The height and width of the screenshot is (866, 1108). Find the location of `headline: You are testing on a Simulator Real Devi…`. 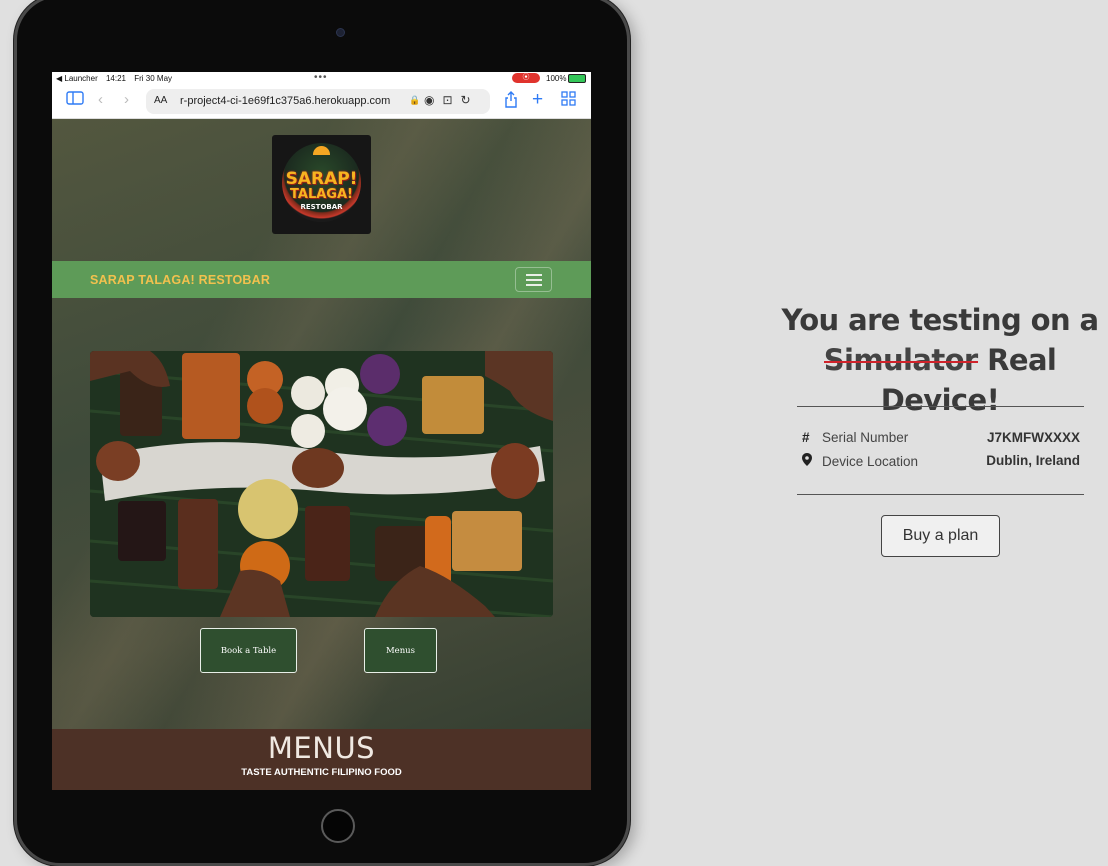

headline: You are testing on a Simulator Real Devi… is located at coordinates (940, 360).